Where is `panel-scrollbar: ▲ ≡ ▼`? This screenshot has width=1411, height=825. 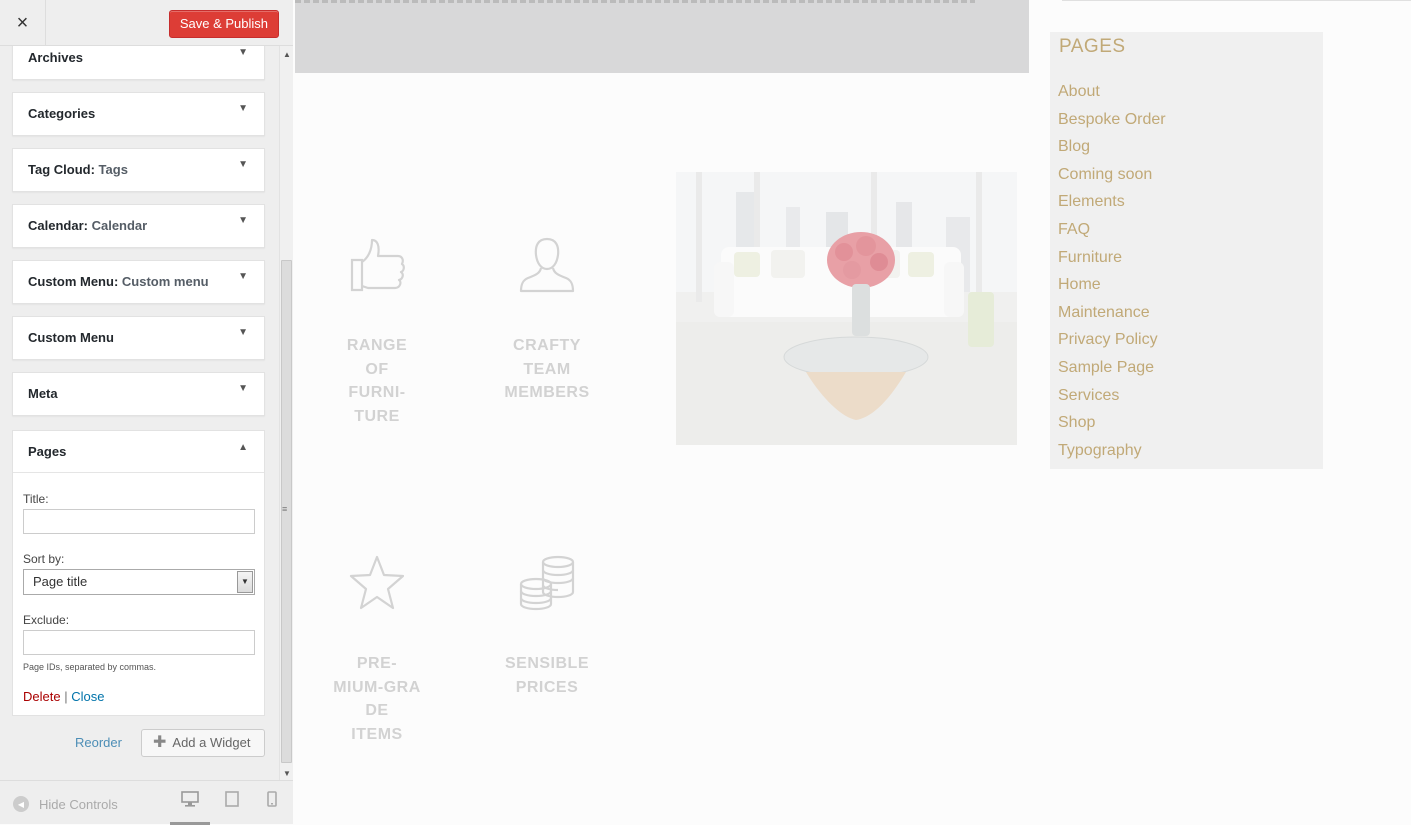
panel-scrollbar: ▲ ≡ ▼ is located at coordinates (286, 413).